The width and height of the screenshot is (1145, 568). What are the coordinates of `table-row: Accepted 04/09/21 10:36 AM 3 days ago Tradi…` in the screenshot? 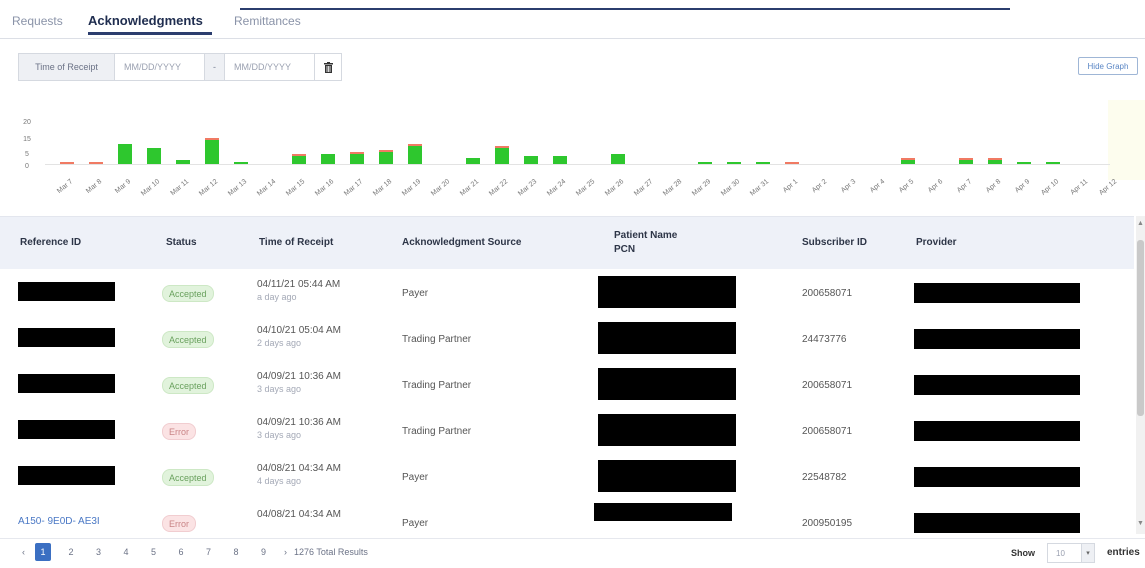 It's located at (567, 384).